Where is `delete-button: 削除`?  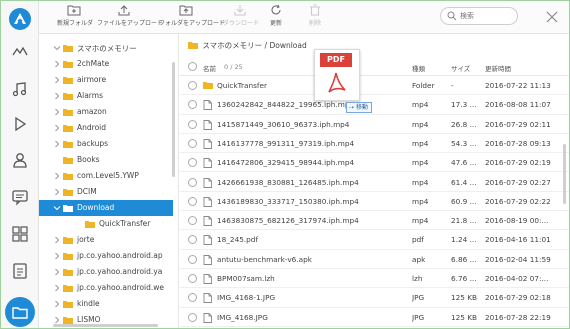
delete-button: 削除 is located at coordinates (315, 18).